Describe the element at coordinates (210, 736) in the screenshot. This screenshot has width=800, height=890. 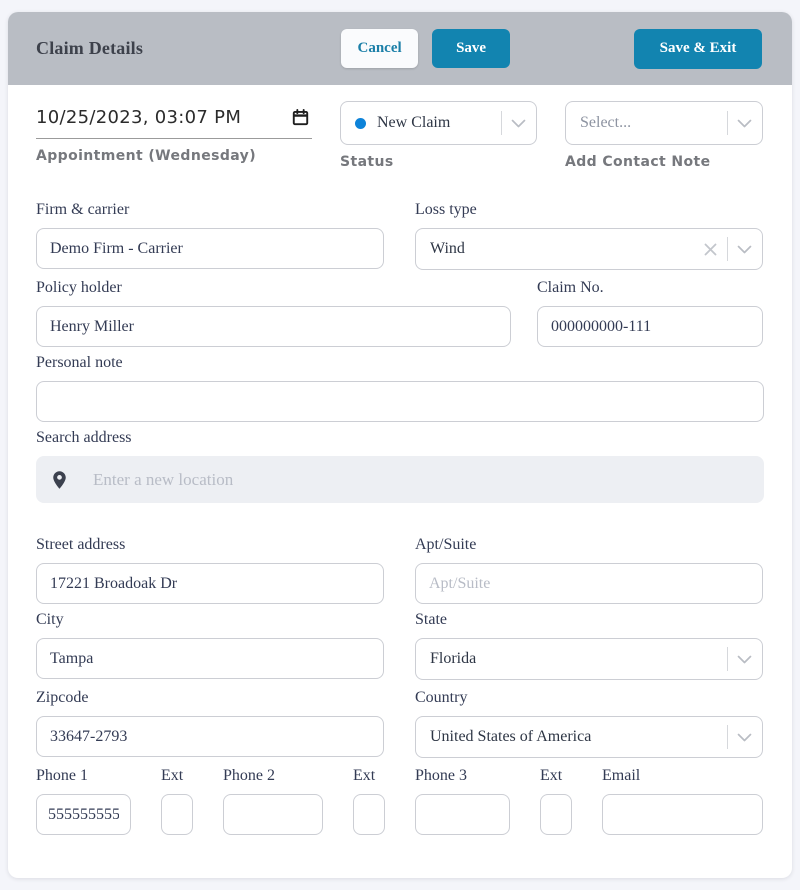
I see `zipcode-input` at that location.